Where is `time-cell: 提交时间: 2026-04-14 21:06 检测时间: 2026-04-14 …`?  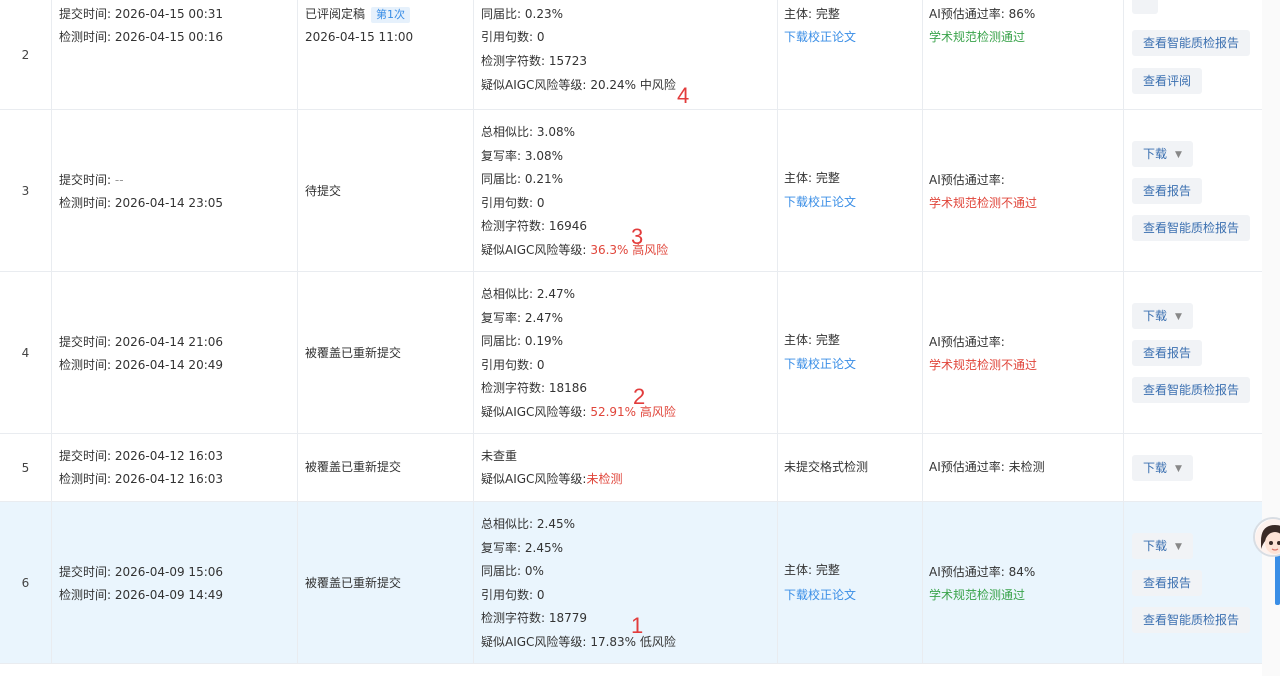
time-cell: 提交时间: 2026-04-14 21:06 检测时间: 2026-04-14 … is located at coordinates (175, 352).